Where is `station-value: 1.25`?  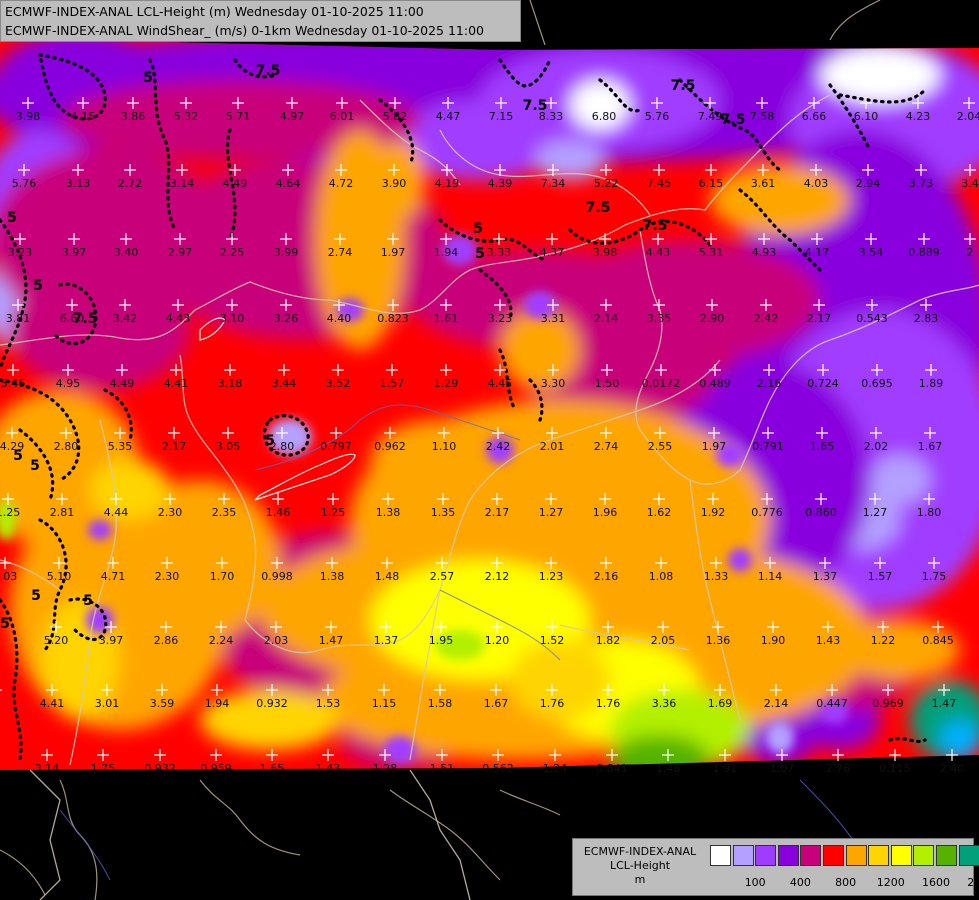
station-value: 1.25 is located at coordinates (333, 512).